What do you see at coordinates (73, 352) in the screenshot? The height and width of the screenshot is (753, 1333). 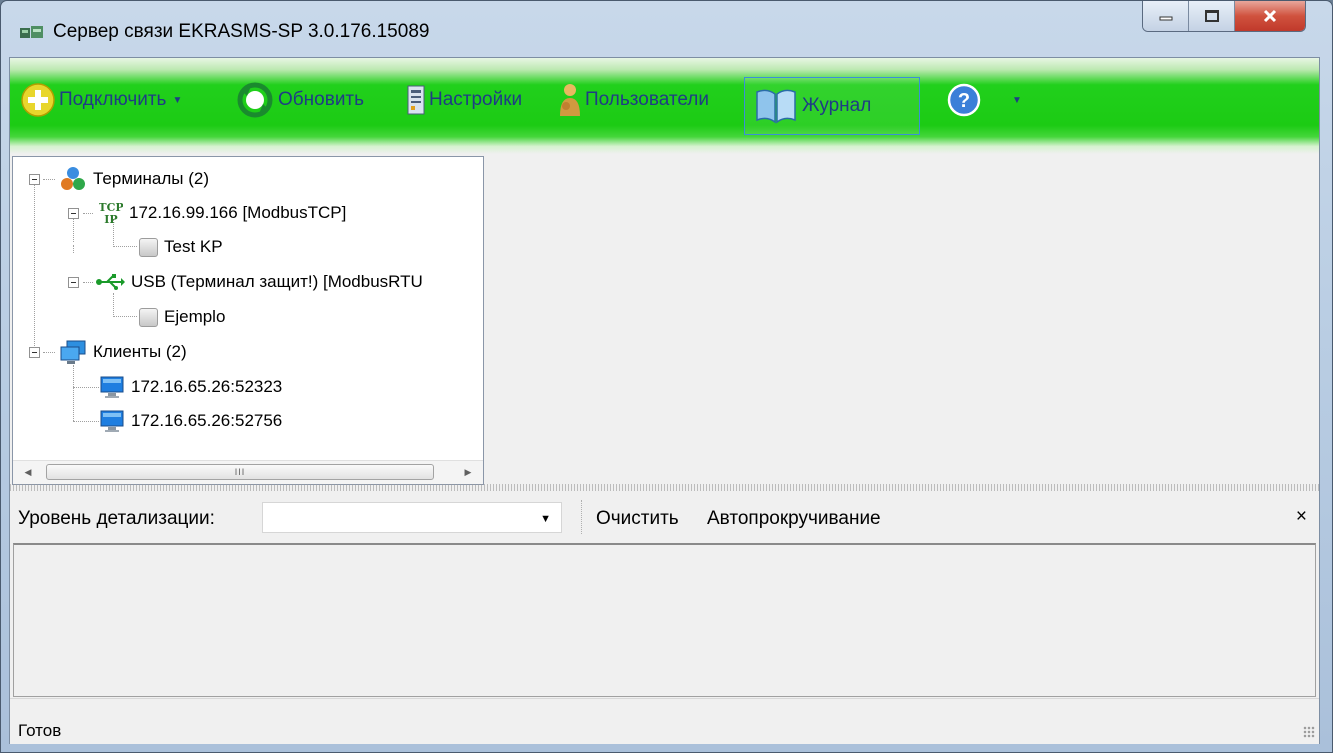 I see `clients-group-icon` at bounding box center [73, 352].